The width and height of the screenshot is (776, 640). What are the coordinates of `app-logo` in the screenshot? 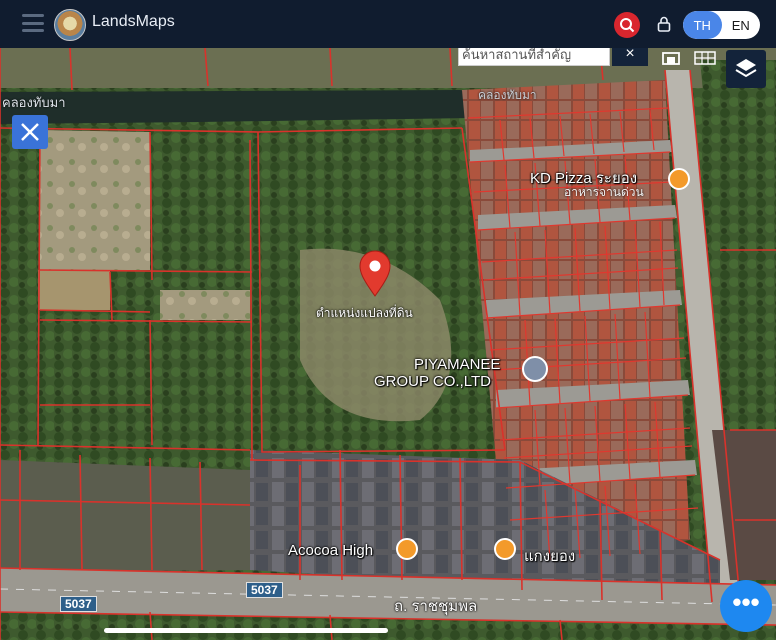 It's located at (70, 25).